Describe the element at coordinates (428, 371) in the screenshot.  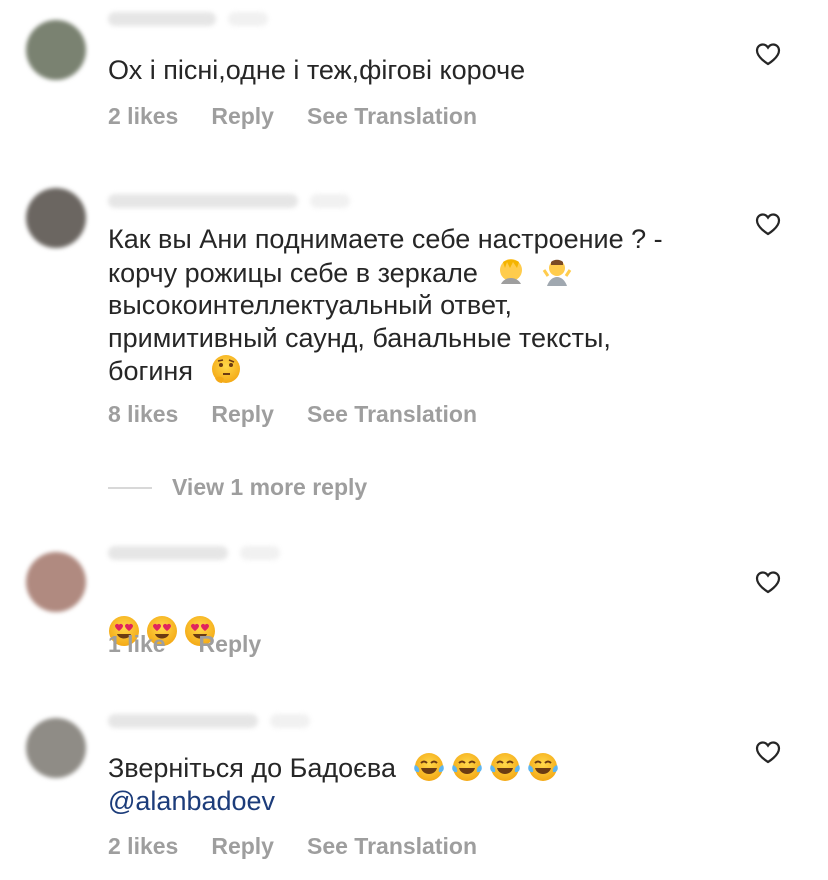
I see `comment-line: богиня` at that location.